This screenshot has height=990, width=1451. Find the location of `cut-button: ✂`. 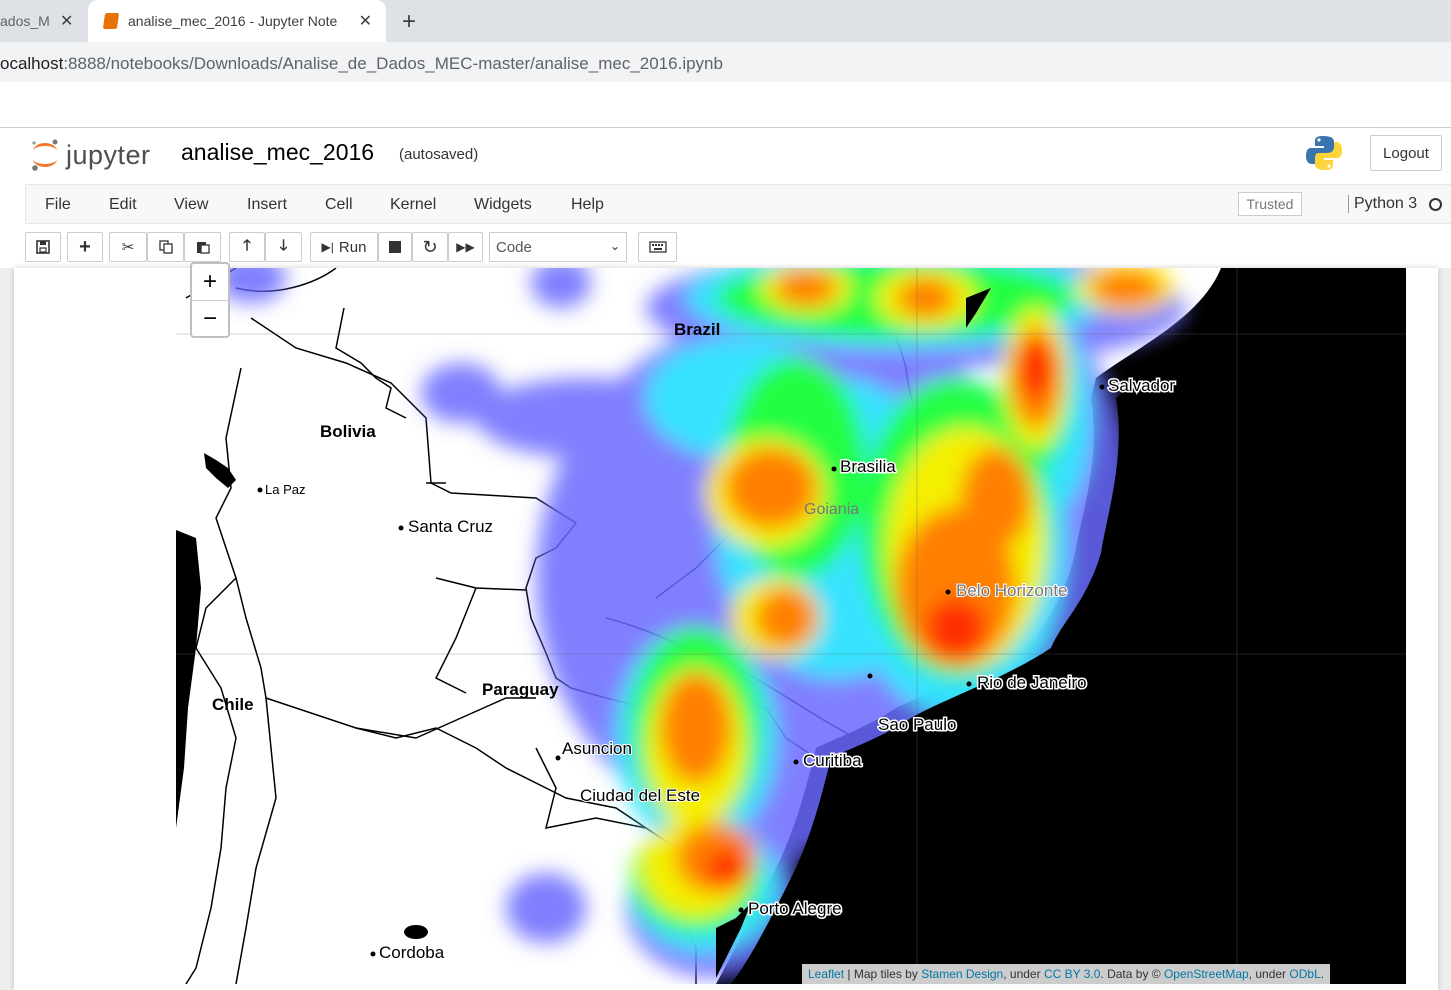

cut-button: ✂ is located at coordinates (128, 247).